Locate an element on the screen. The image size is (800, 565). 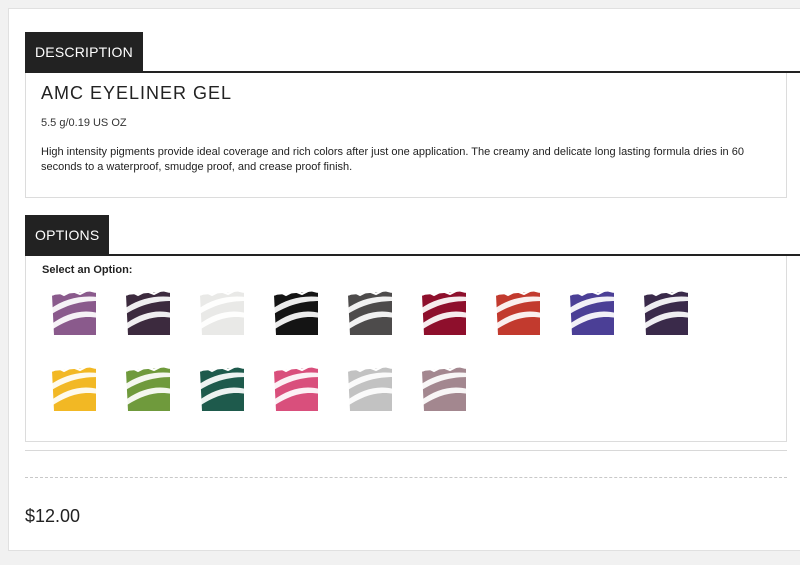
options-tab-label: OPTIONS is located at coordinates (67, 235).